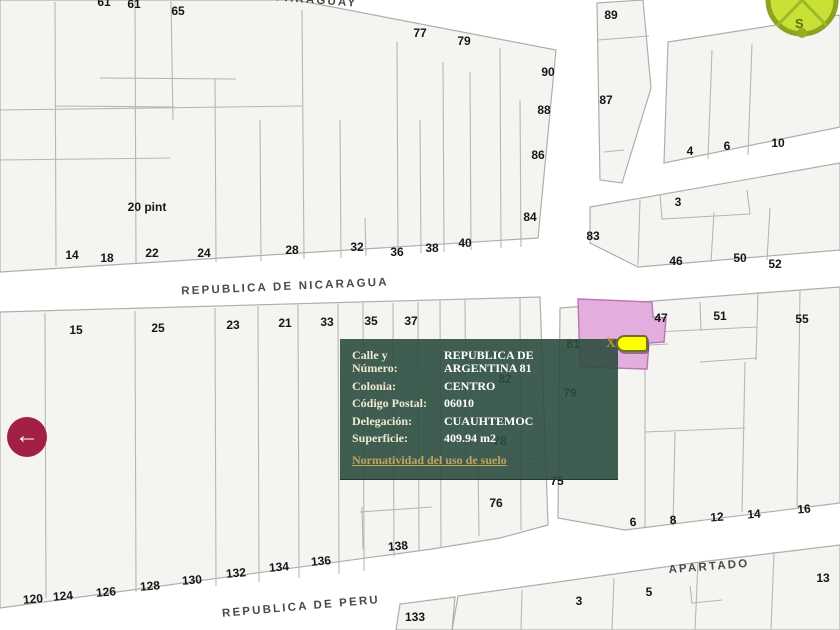  Describe the element at coordinates (470, 438) in the screenshot. I see `popup-row-value: 409.94 m2` at that location.